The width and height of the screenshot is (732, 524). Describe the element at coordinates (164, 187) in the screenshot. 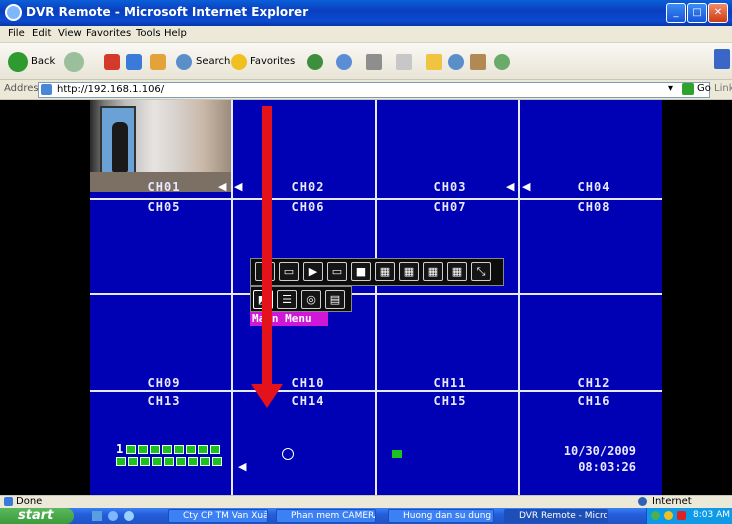

I see `channel-label: CH01` at that location.